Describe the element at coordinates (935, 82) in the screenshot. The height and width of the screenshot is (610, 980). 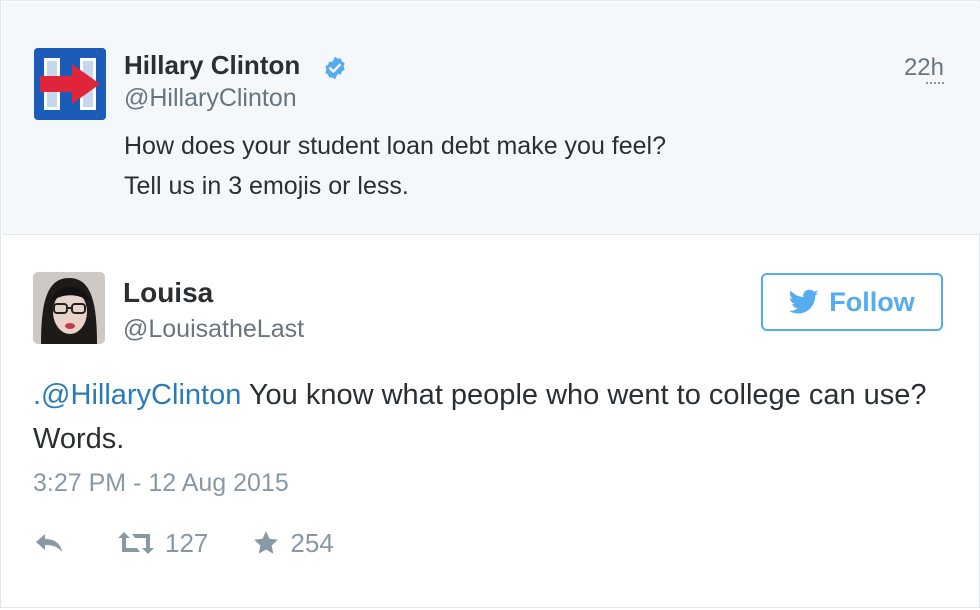
I see `timestamp-underline` at that location.